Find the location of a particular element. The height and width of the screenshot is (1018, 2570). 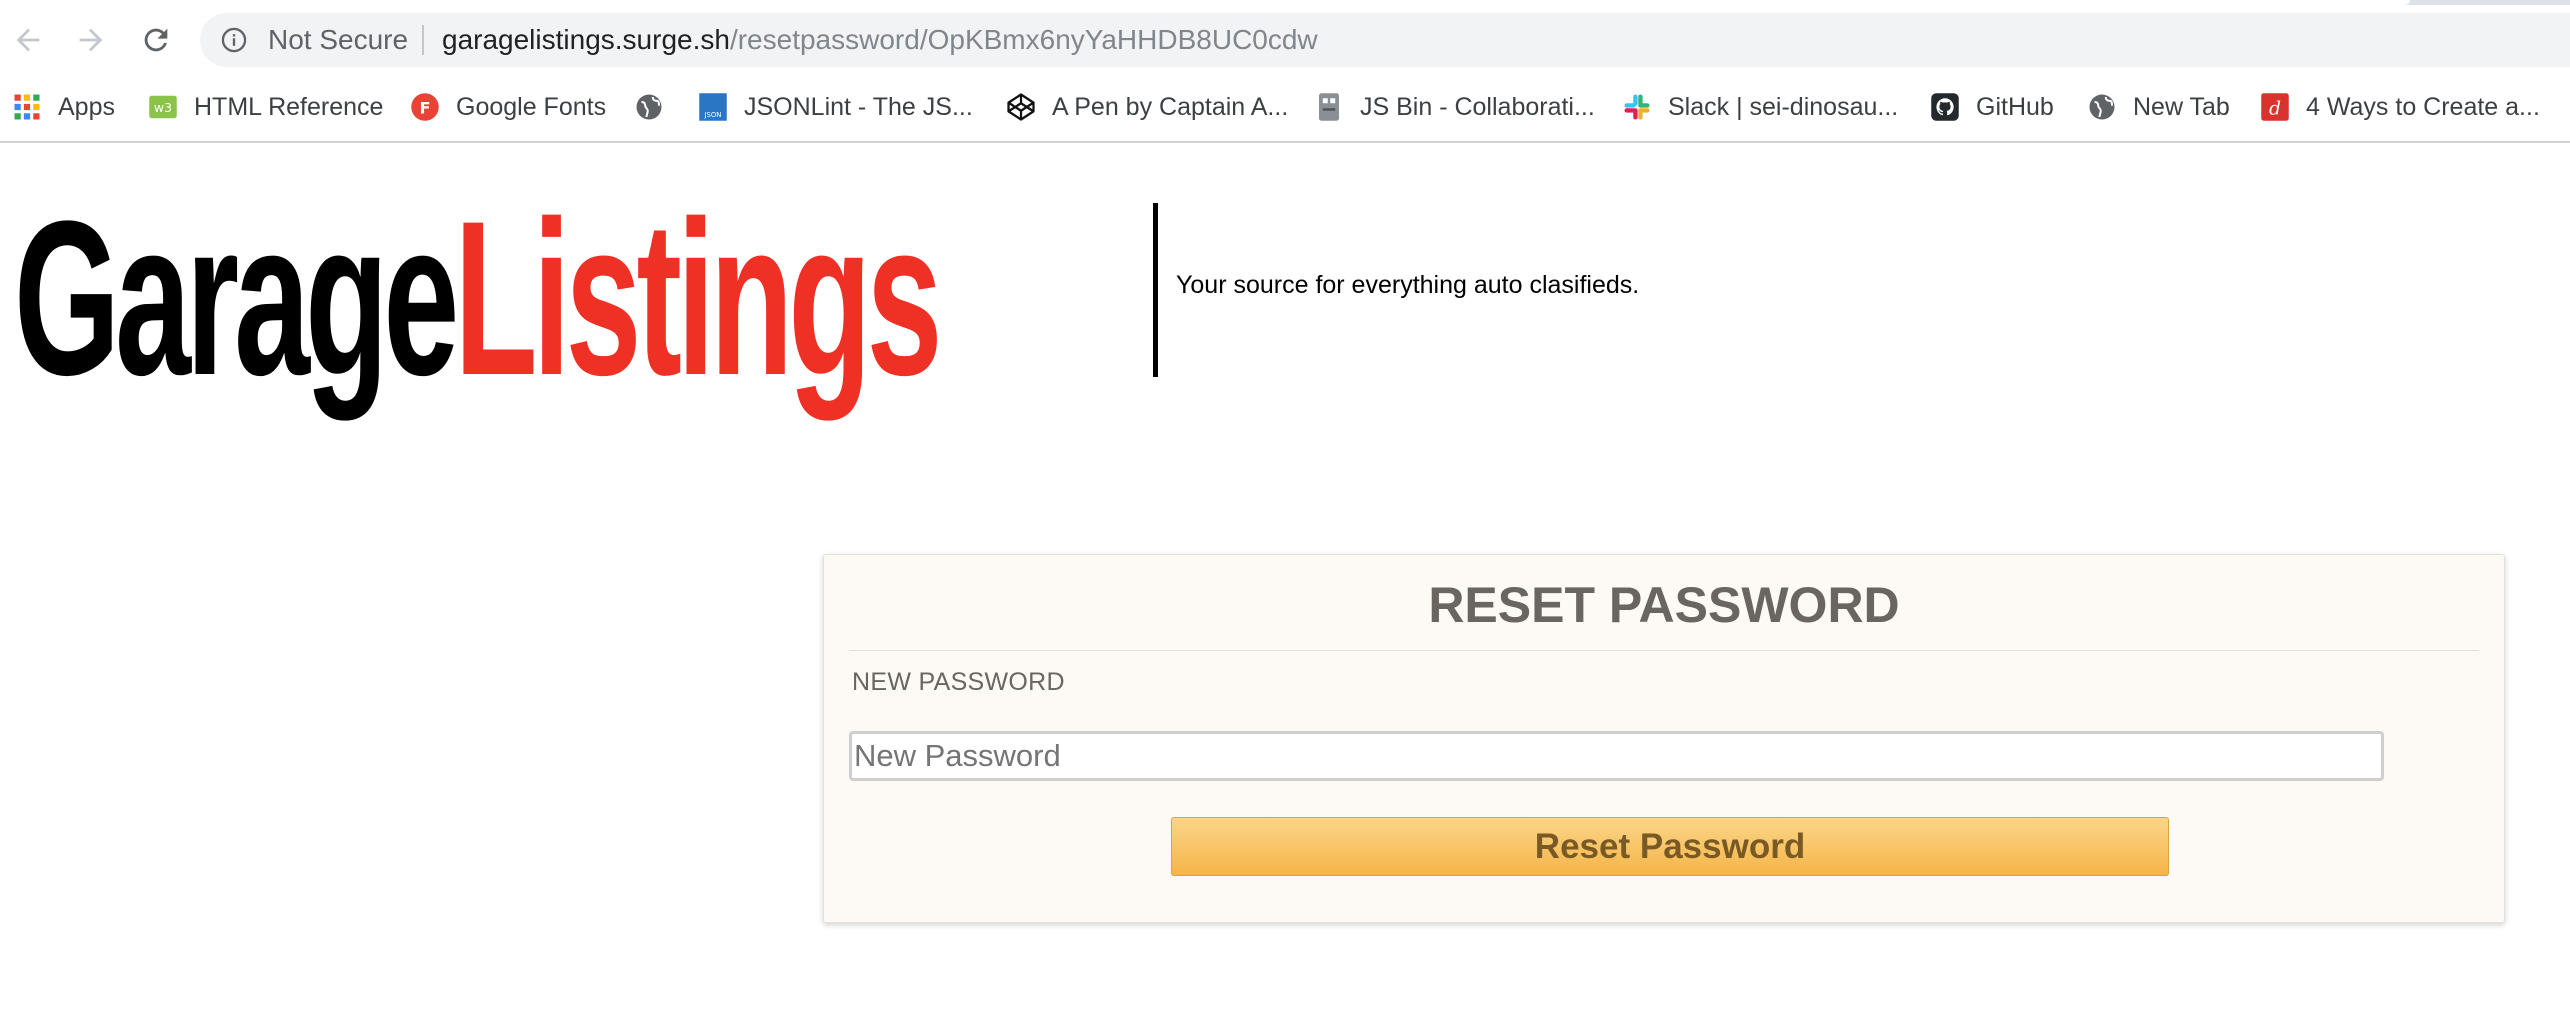

bookmark-label: Google Fonts is located at coordinates (531, 106).